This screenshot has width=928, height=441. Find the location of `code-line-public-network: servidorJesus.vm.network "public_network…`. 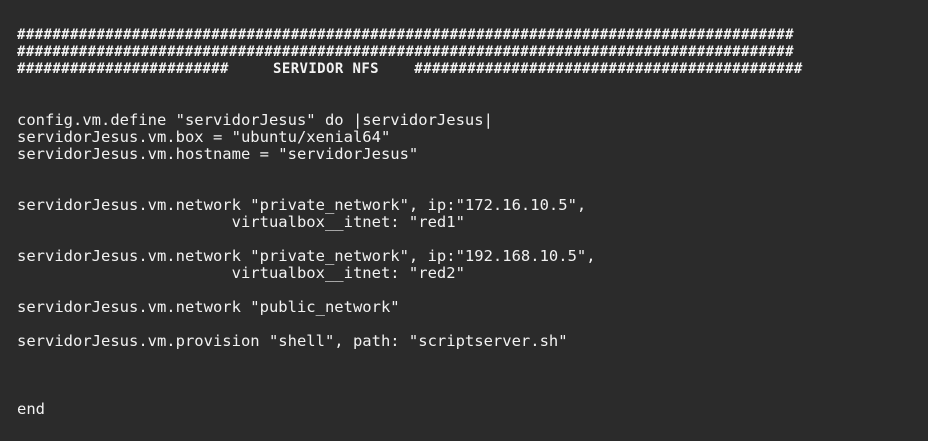

code-line-public-network: servidorJesus.vm.network "public_network… is located at coordinates (208, 307).